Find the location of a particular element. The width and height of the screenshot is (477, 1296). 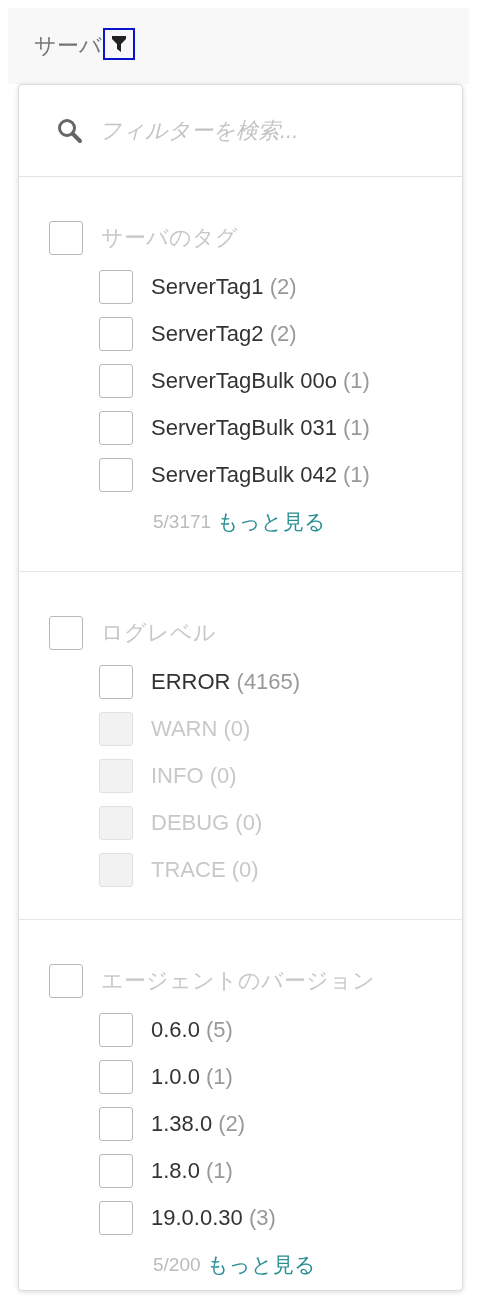

filter-option-label: ServerTagBulk 042 (1) is located at coordinates (260, 474).